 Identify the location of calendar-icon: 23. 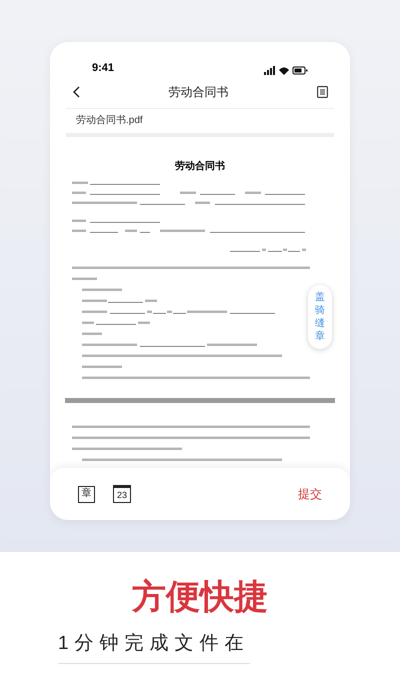
(122, 494).